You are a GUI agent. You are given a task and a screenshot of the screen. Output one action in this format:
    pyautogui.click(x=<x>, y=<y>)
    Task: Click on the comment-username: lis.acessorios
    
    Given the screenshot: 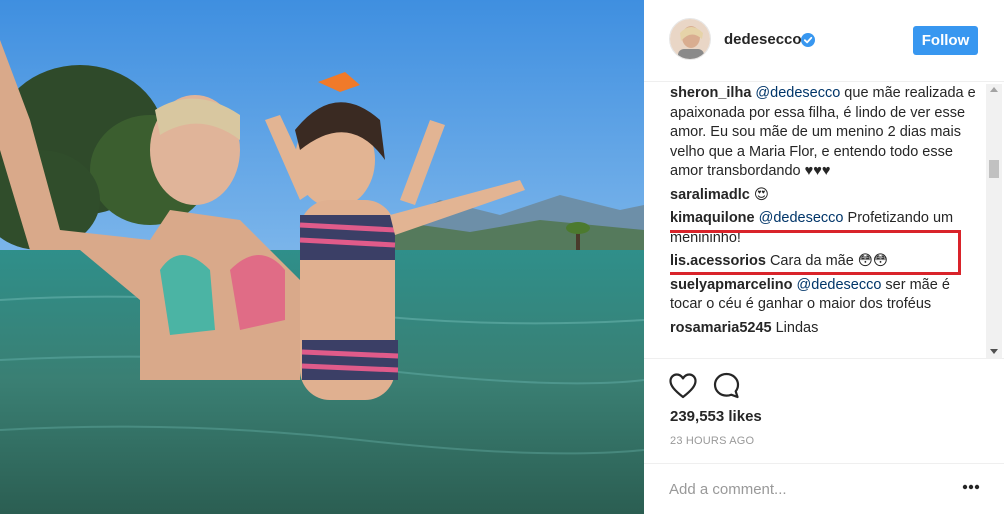 What is the action you would take?
    pyautogui.click(x=718, y=261)
    